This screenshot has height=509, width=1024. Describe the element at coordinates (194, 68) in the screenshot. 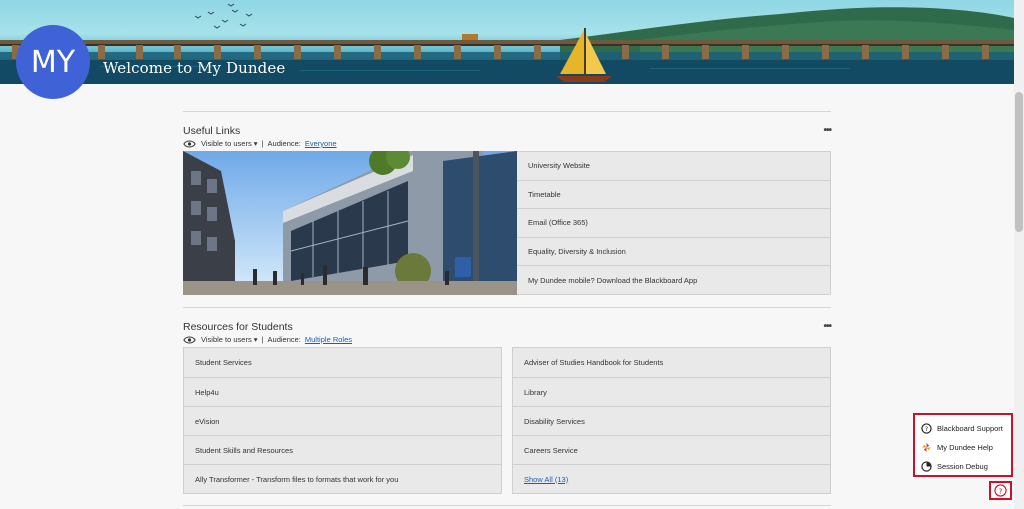

I see `page-title: Welcome to My Dundee` at that location.